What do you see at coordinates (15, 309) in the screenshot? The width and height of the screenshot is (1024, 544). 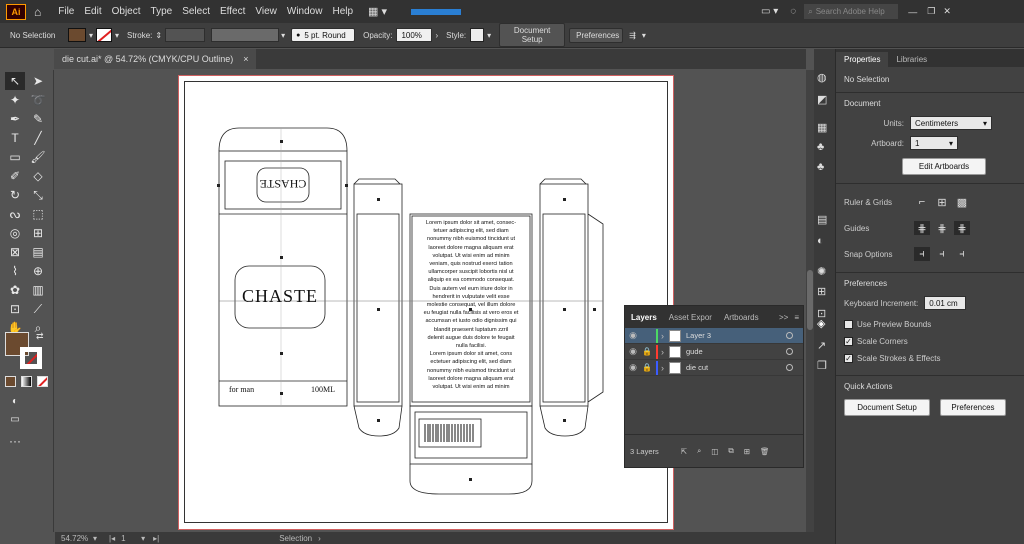 I see `artboard-tool-icon: ⊡` at bounding box center [15, 309].